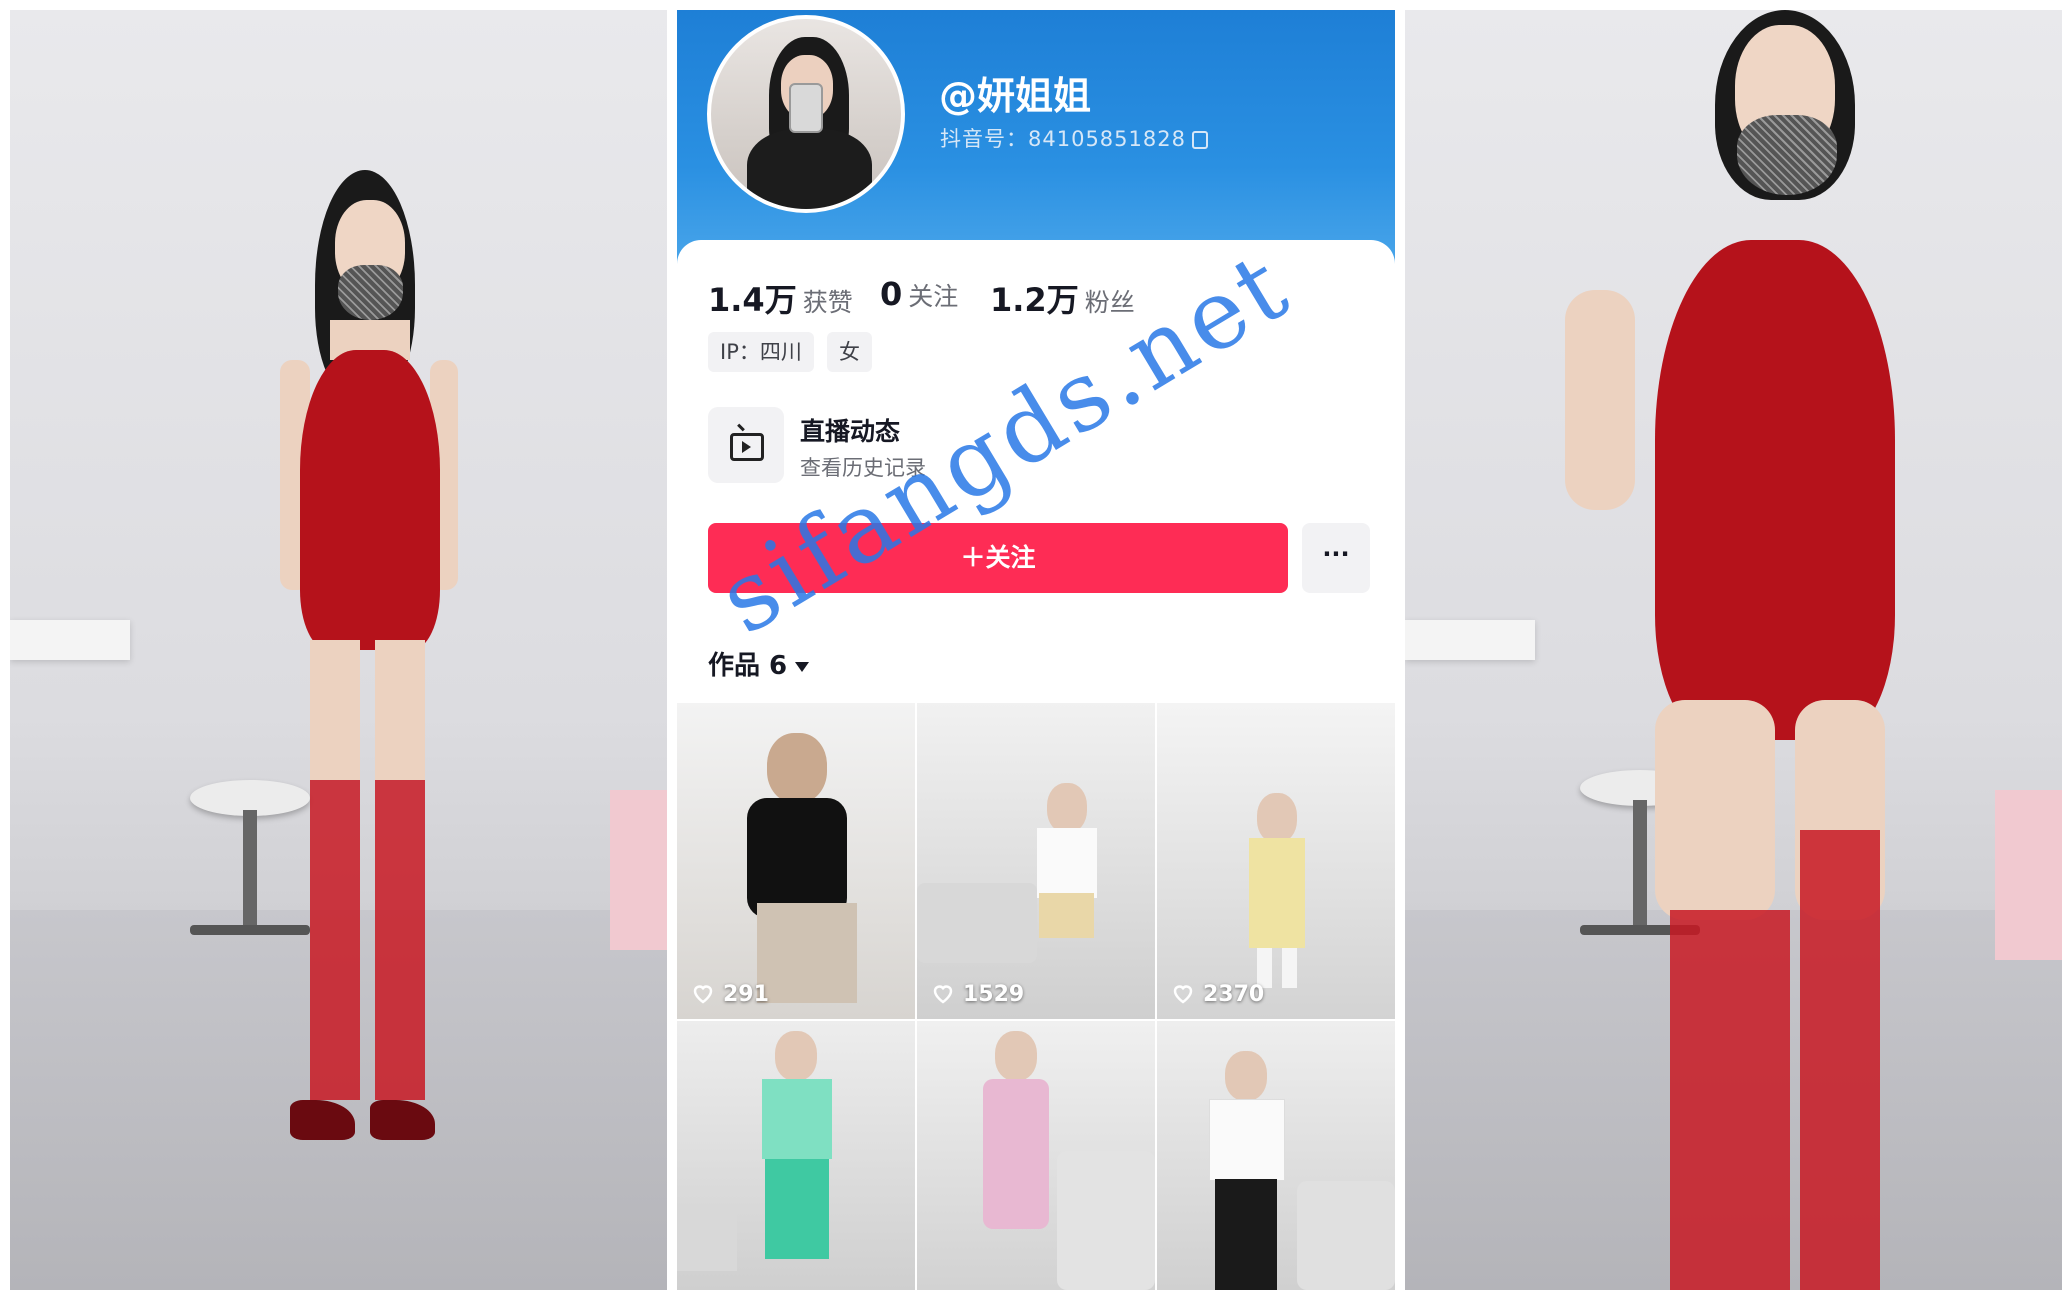  Describe the element at coordinates (827, 302) in the screenshot. I see `stat-likes-label: 获赞` at that location.